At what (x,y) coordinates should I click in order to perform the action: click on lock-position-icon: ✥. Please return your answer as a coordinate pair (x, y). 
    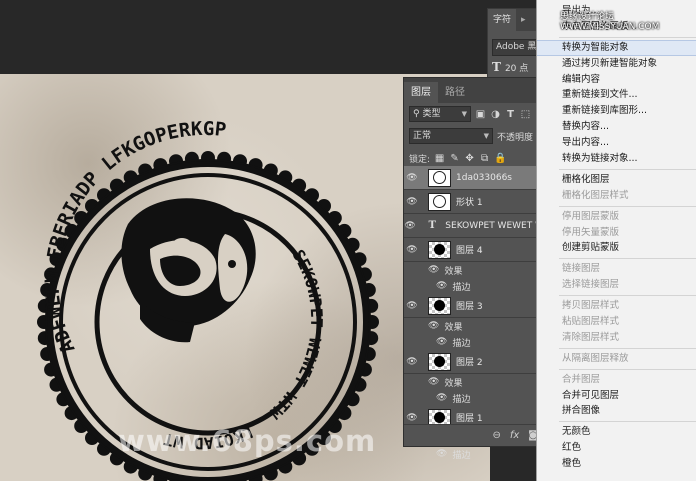
    Looking at the image, I should click on (469, 158).